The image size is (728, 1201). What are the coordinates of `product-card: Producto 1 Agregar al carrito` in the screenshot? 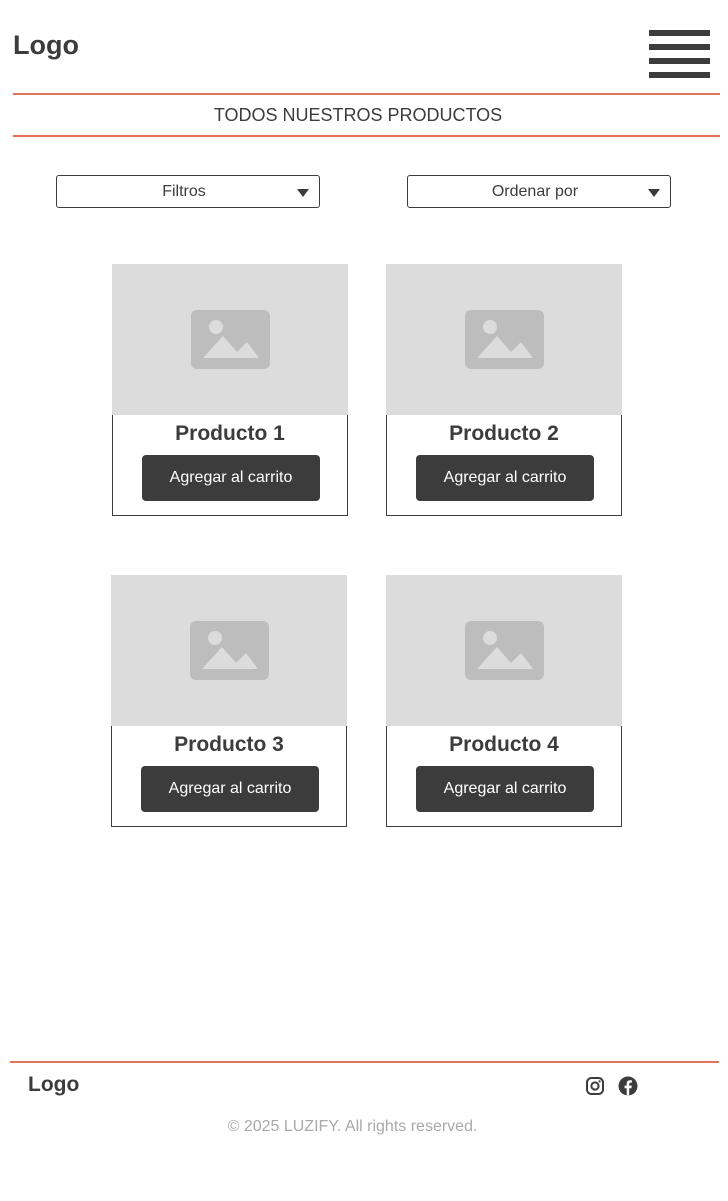 It's located at (230, 390).